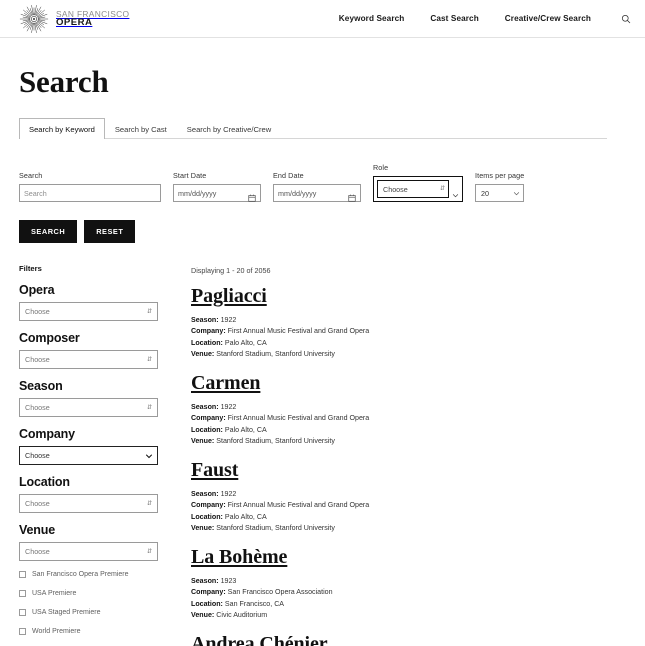 This screenshot has height=646, width=645. Describe the element at coordinates (62, 128) in the screenshot. I see `tab-search-by-keyword: Search by Keyword` at that location.